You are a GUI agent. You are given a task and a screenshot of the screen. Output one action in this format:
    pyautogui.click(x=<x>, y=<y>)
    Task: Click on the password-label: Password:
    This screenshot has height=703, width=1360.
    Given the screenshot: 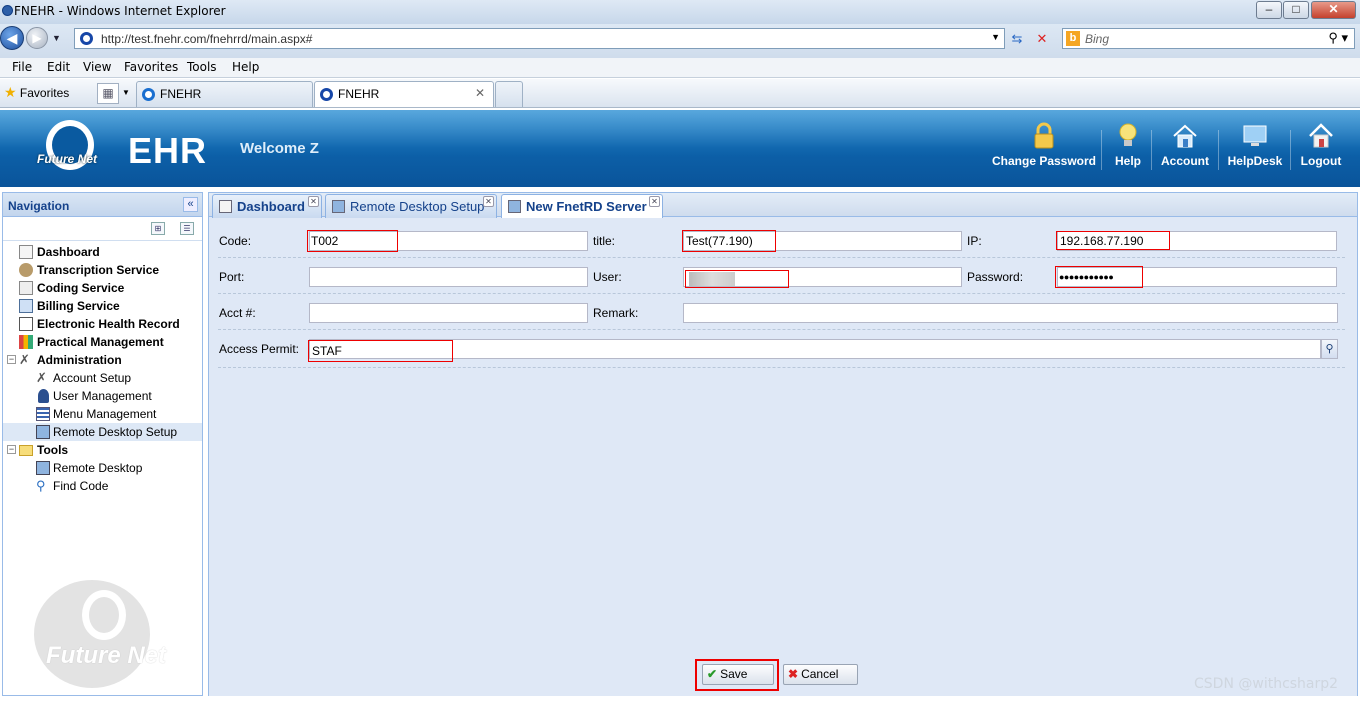 What is the action you would take?
    pyautogui.click(x=995, y=277)
    